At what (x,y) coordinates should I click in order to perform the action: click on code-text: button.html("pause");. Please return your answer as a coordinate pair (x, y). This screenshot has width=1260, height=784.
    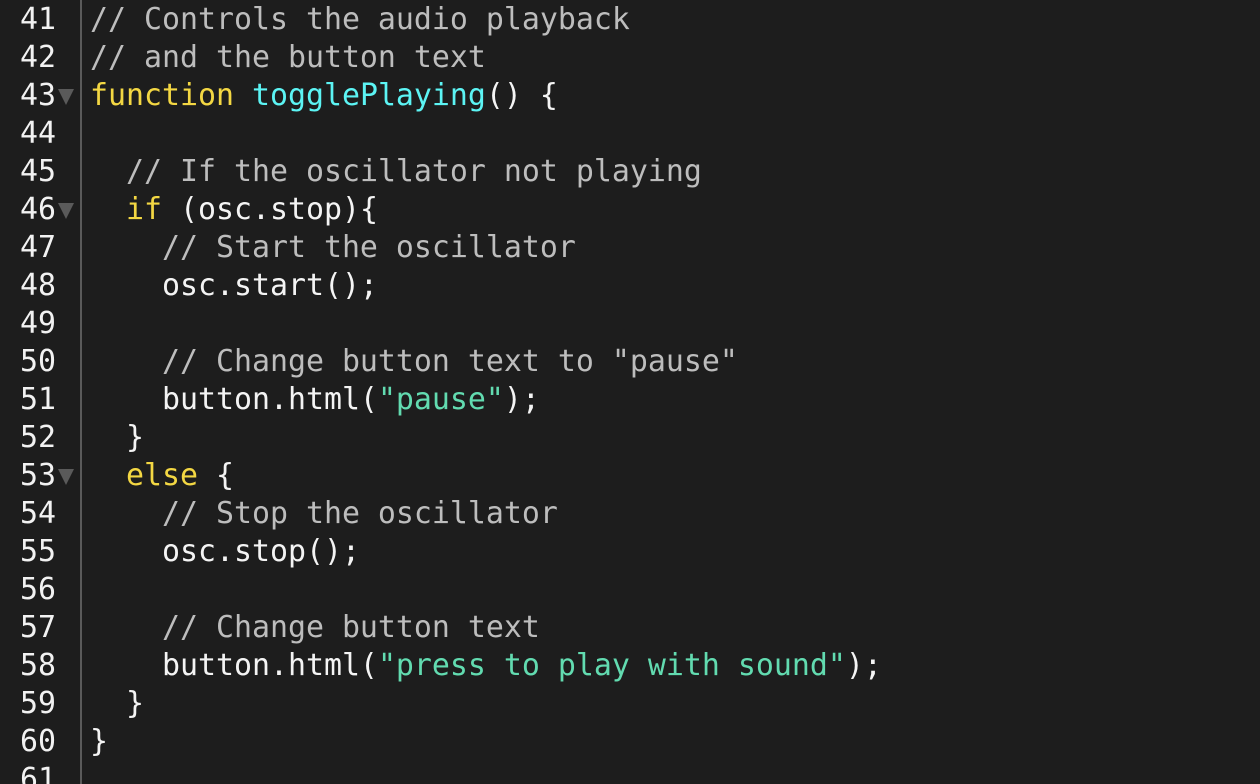
    Looking at the image, I should click on (315, 400).